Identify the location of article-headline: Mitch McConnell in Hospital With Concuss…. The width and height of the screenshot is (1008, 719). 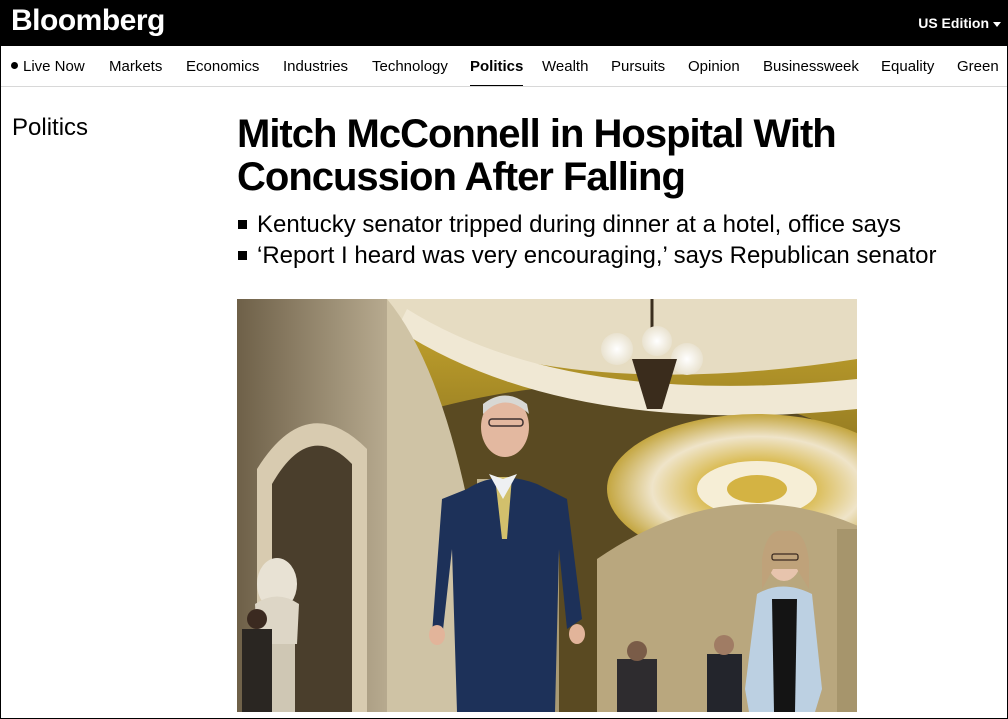
(537, 155).